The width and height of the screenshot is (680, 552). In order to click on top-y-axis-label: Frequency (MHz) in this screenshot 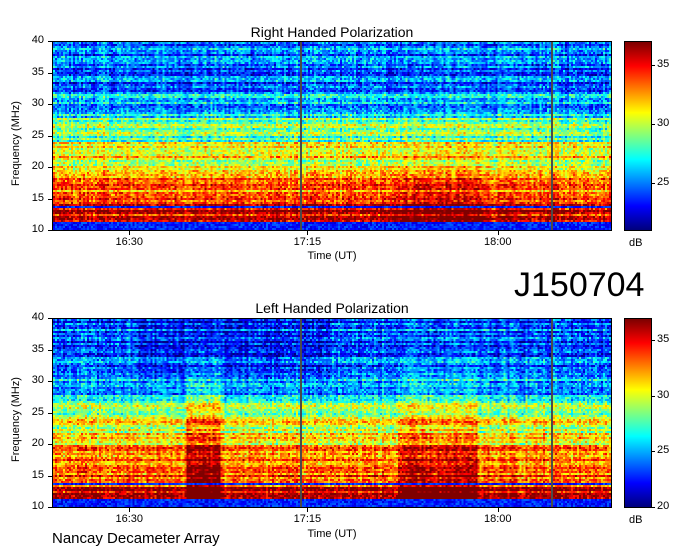, I will do `click(16, 143)`.